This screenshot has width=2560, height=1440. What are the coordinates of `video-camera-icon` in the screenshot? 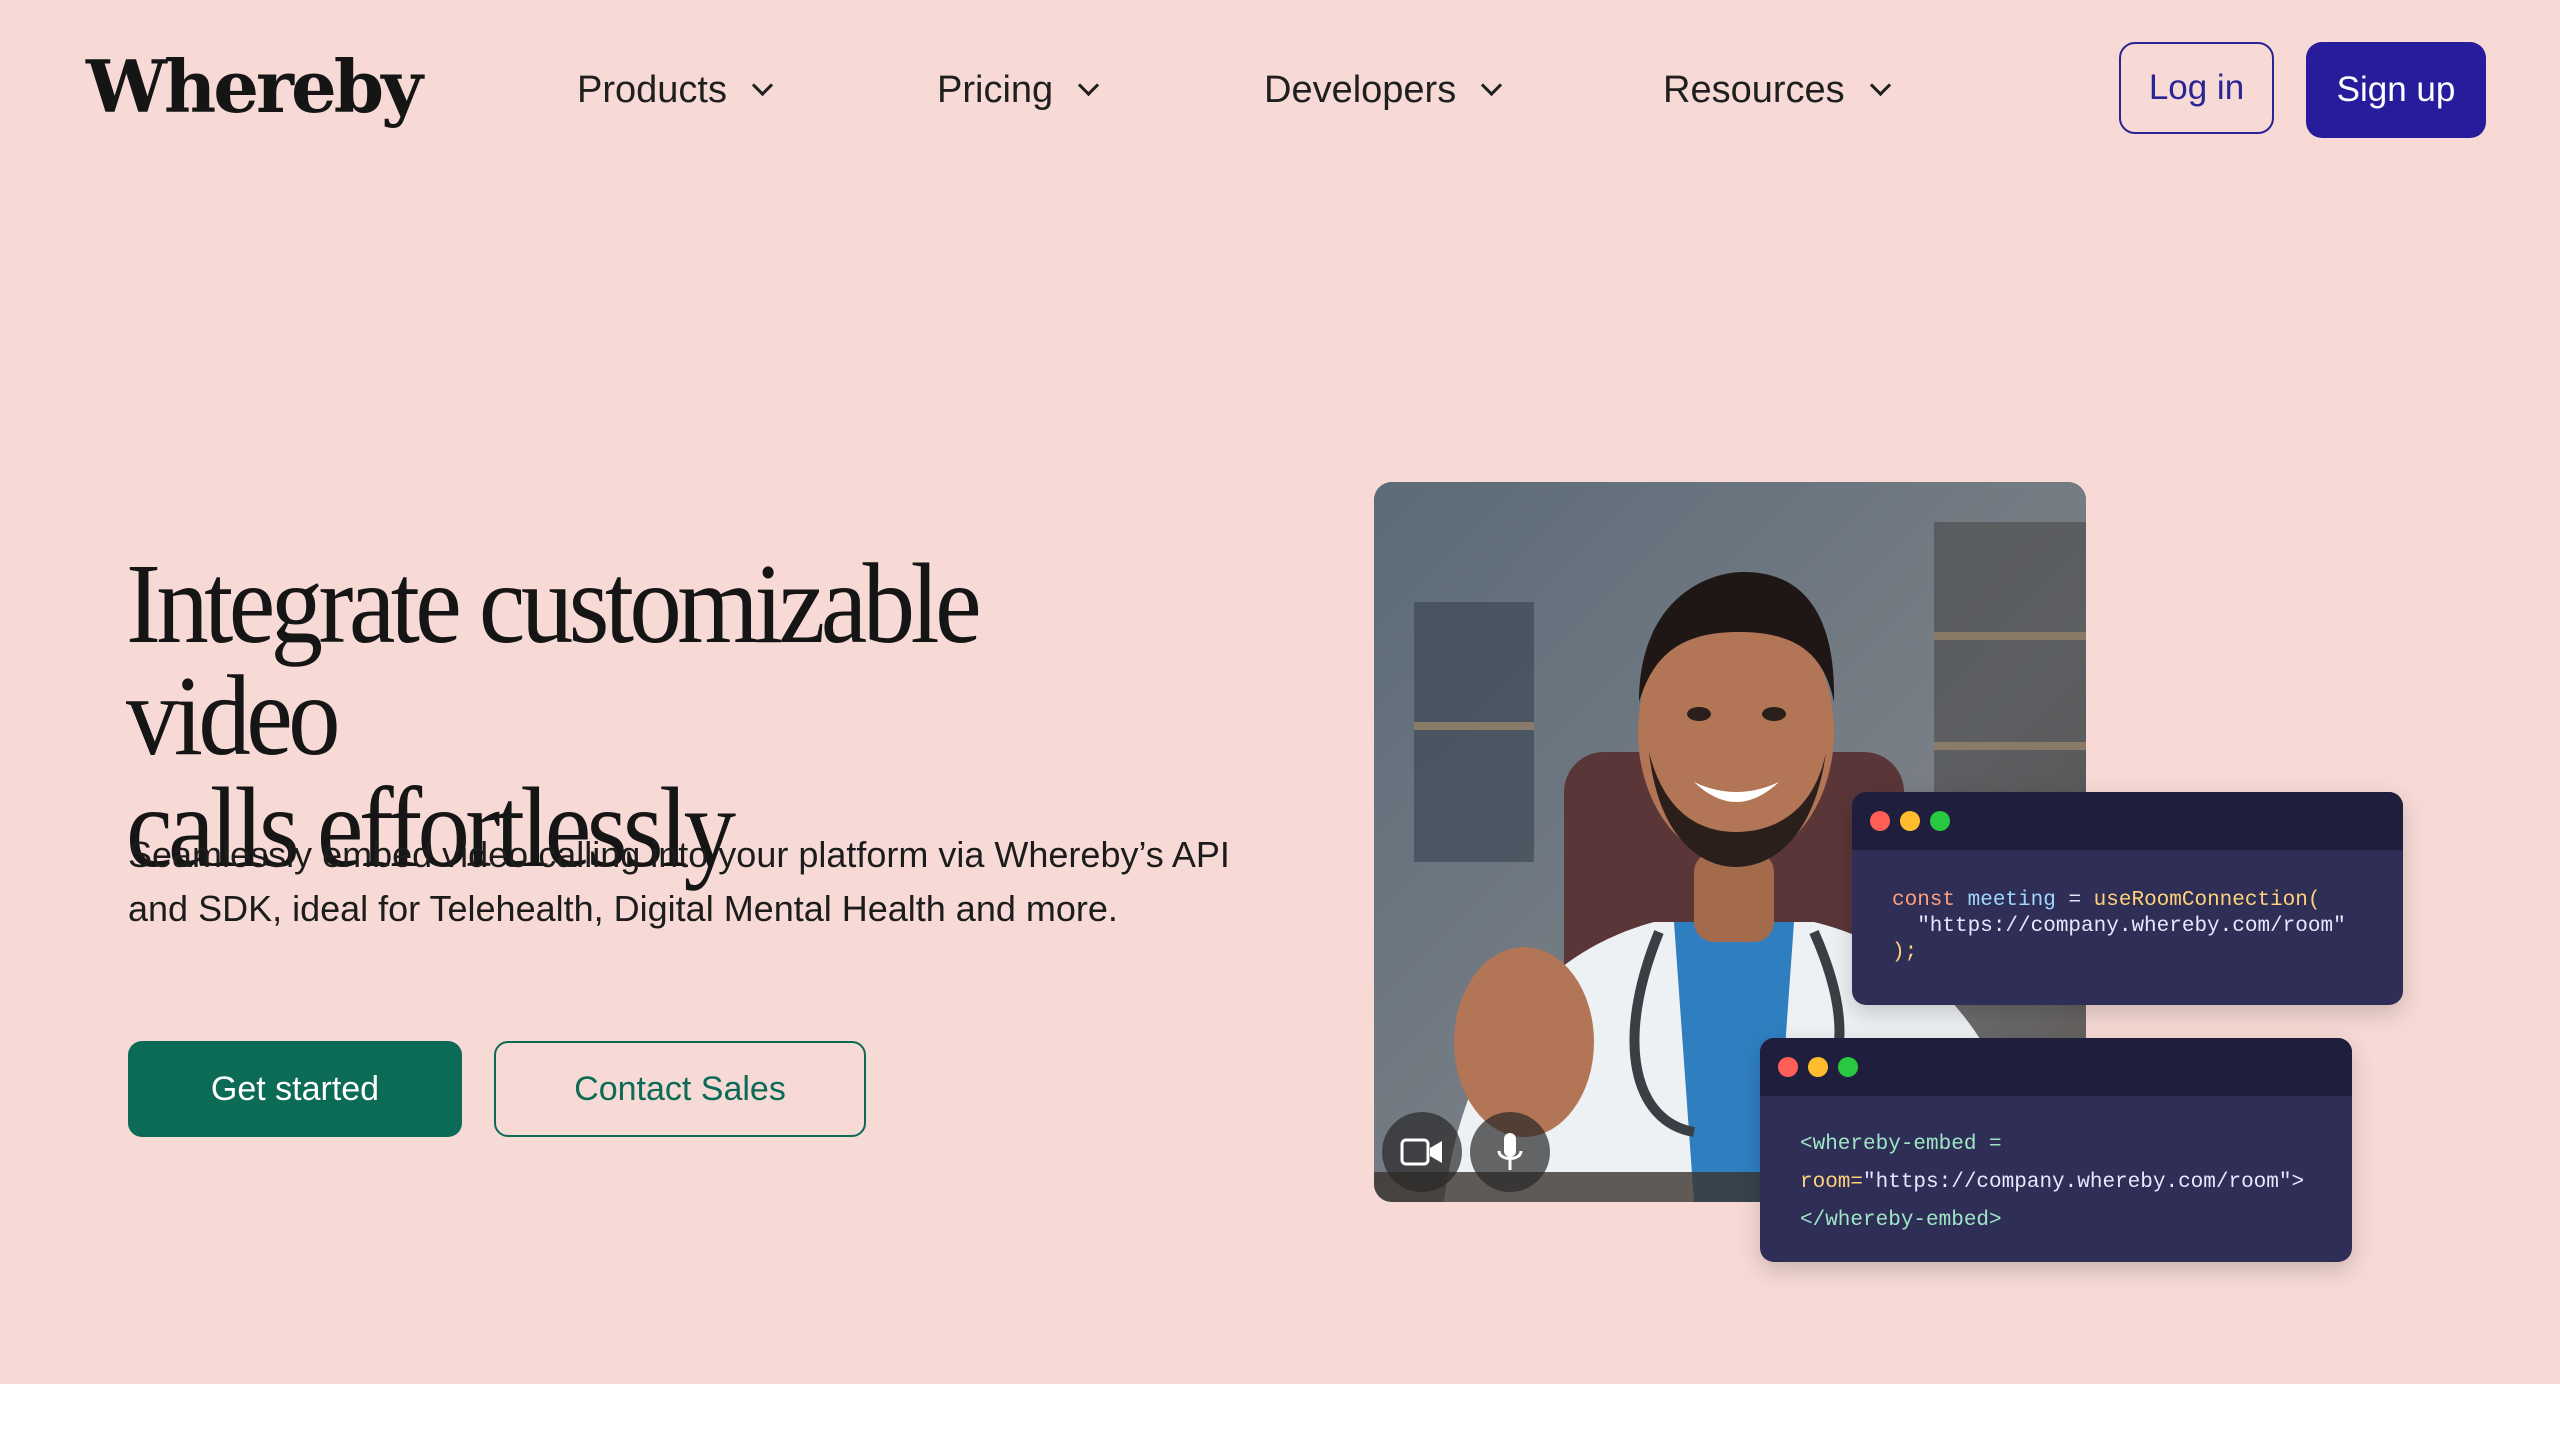 It's located at (1421, 1152).